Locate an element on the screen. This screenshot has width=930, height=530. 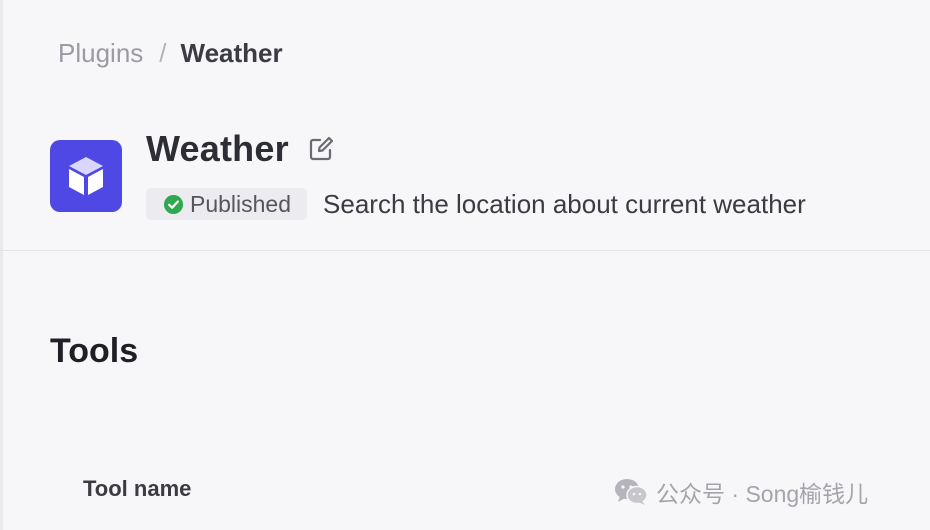
plugin-name: Weather is located at coordinates (217, 148).